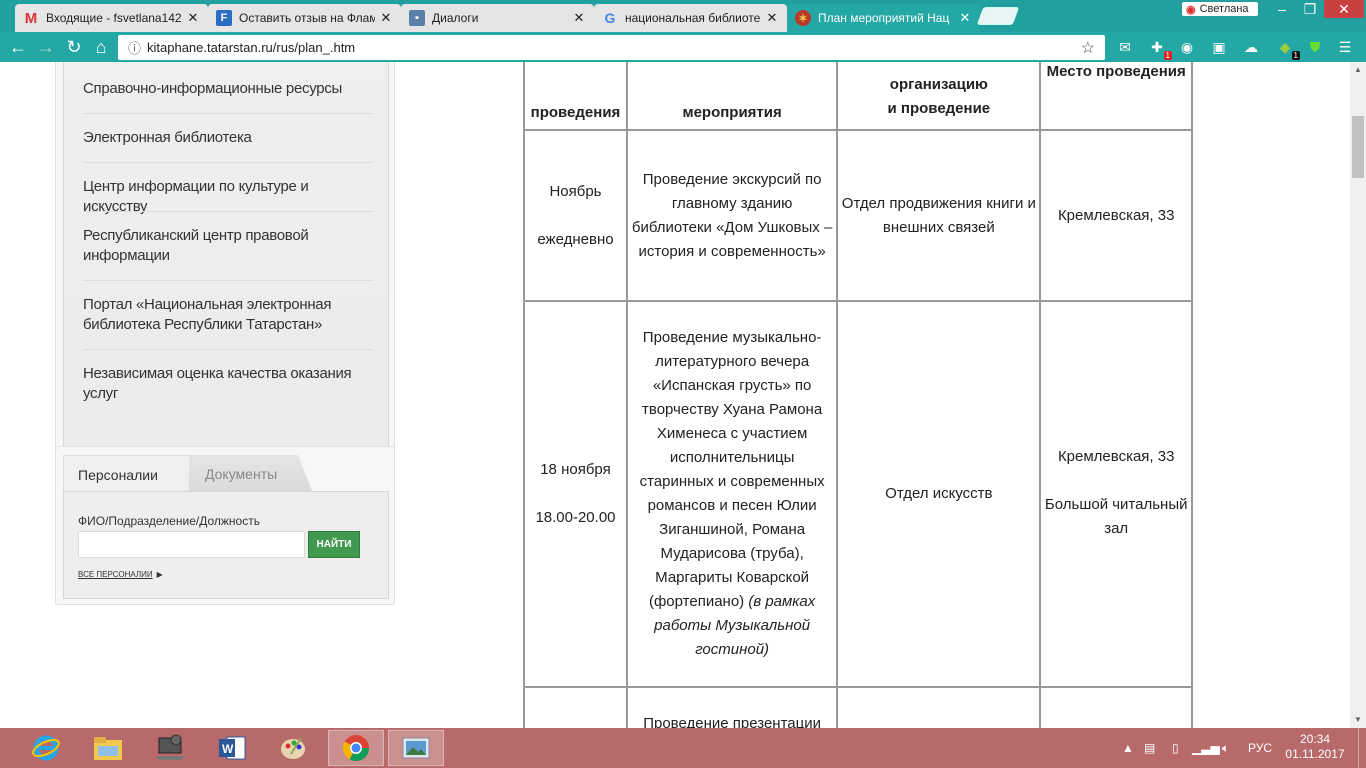 The width and height of the screenshot is (1366, 768). I want to click on tab-documents: Документы, so click(251, 474).